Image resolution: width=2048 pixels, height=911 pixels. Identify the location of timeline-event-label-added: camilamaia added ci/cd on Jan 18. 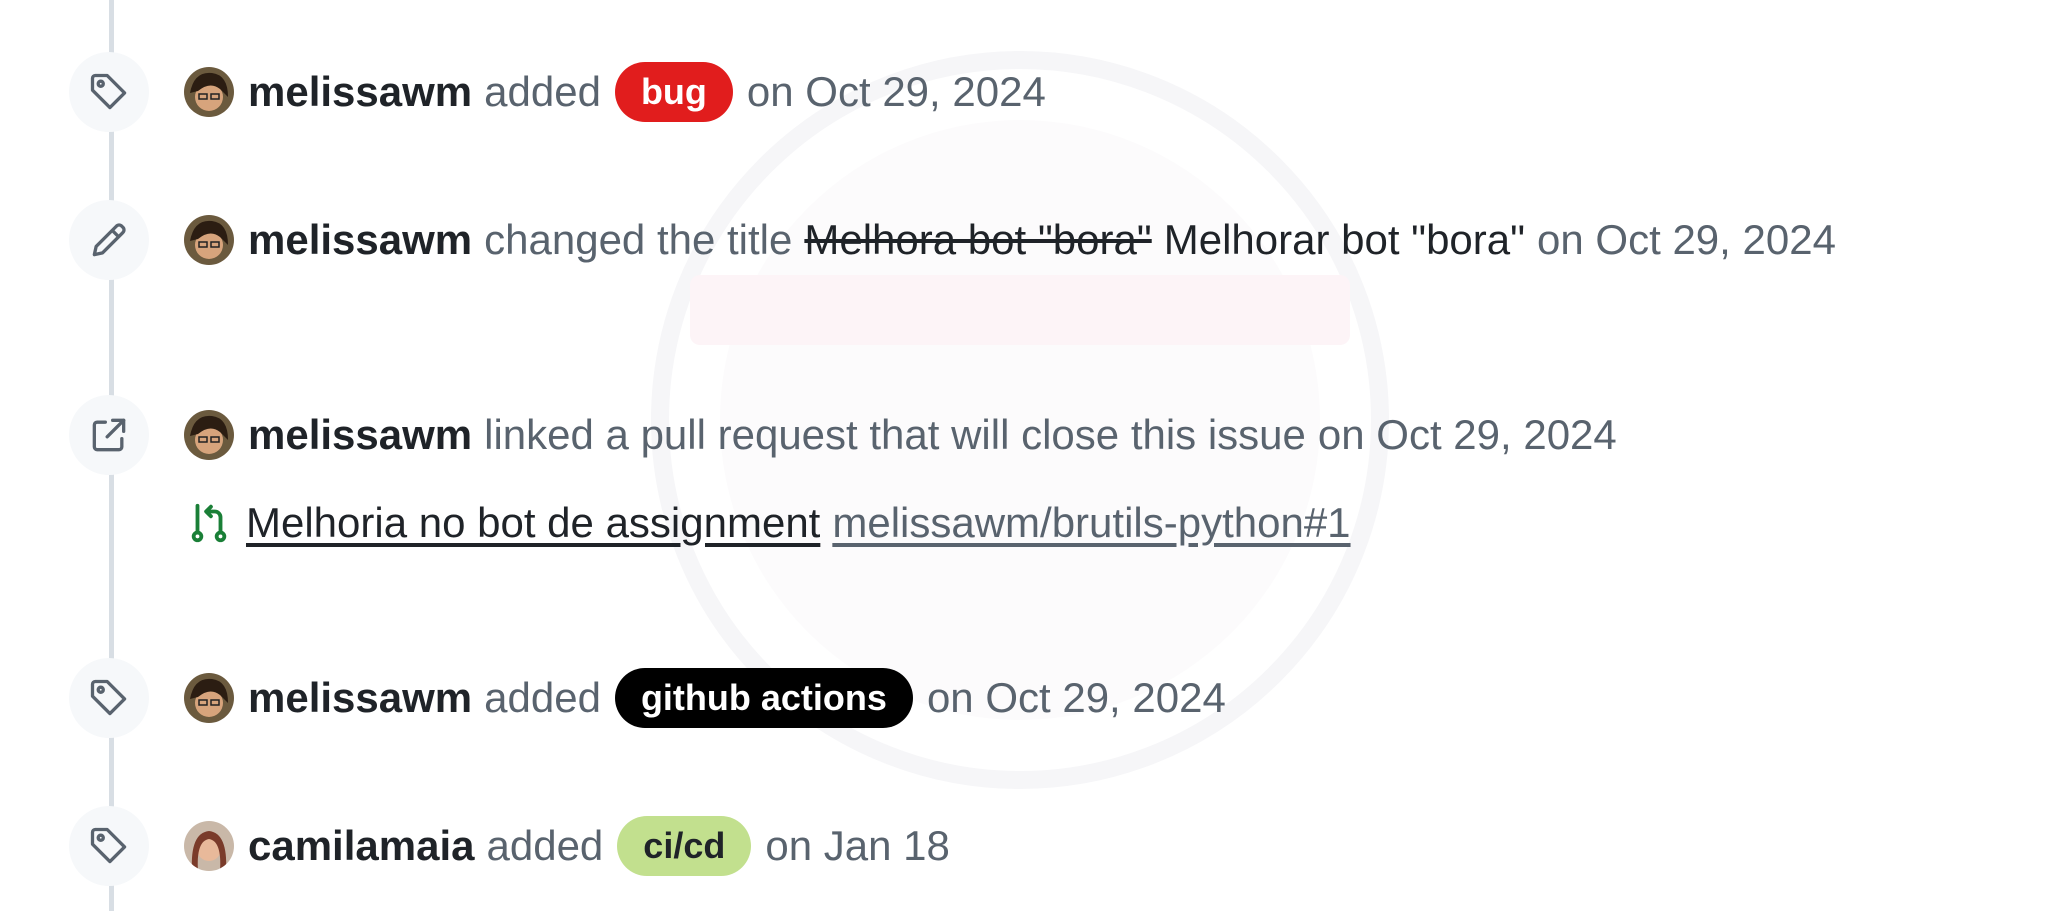
(1024, 846).